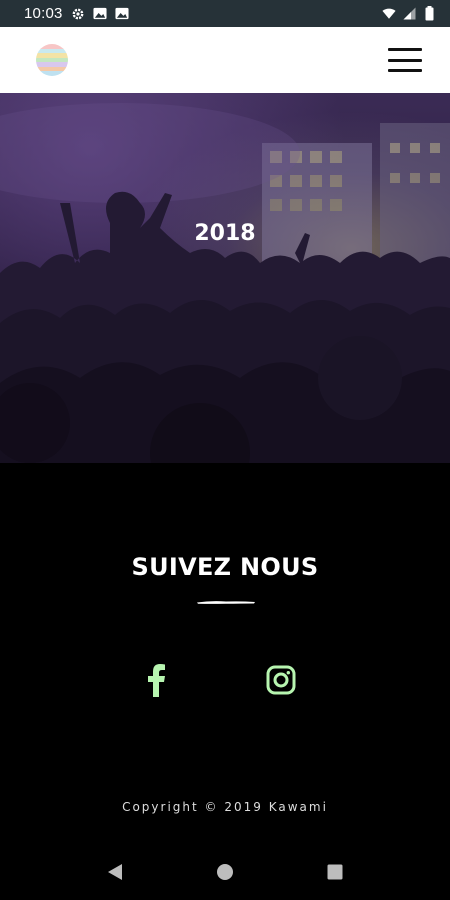  What do you see at coordinates (43, 13) in the screenshot?
I see `status-time: 10:03` at bounding box center [43, 13].